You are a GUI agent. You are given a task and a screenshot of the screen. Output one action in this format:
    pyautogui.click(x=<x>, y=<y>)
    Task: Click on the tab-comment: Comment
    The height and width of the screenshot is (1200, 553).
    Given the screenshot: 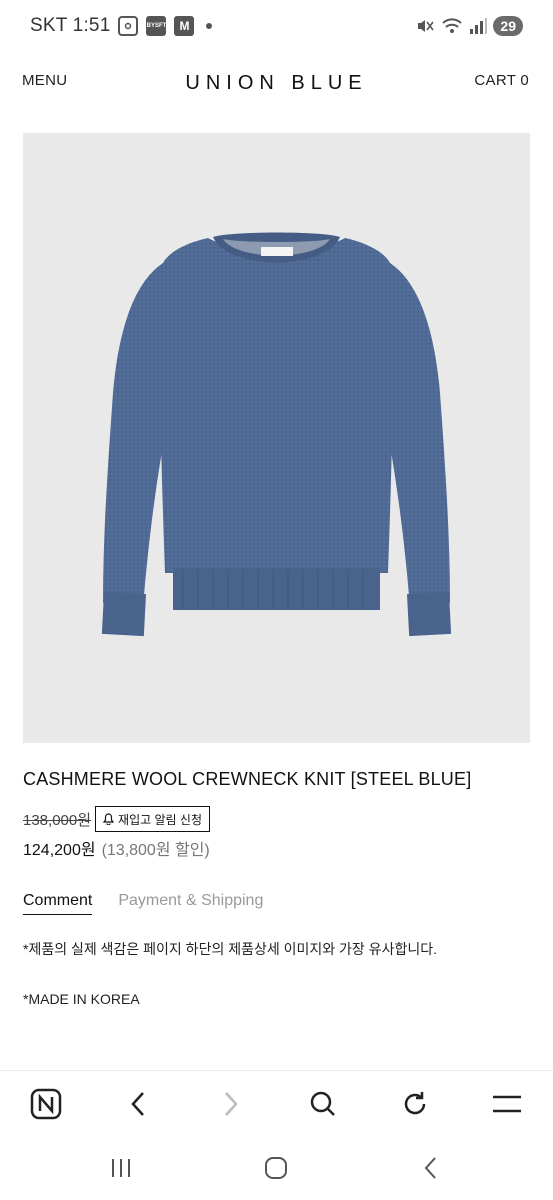 What is the action you would take?
    pyautogui.click(x=58, y=903)
    